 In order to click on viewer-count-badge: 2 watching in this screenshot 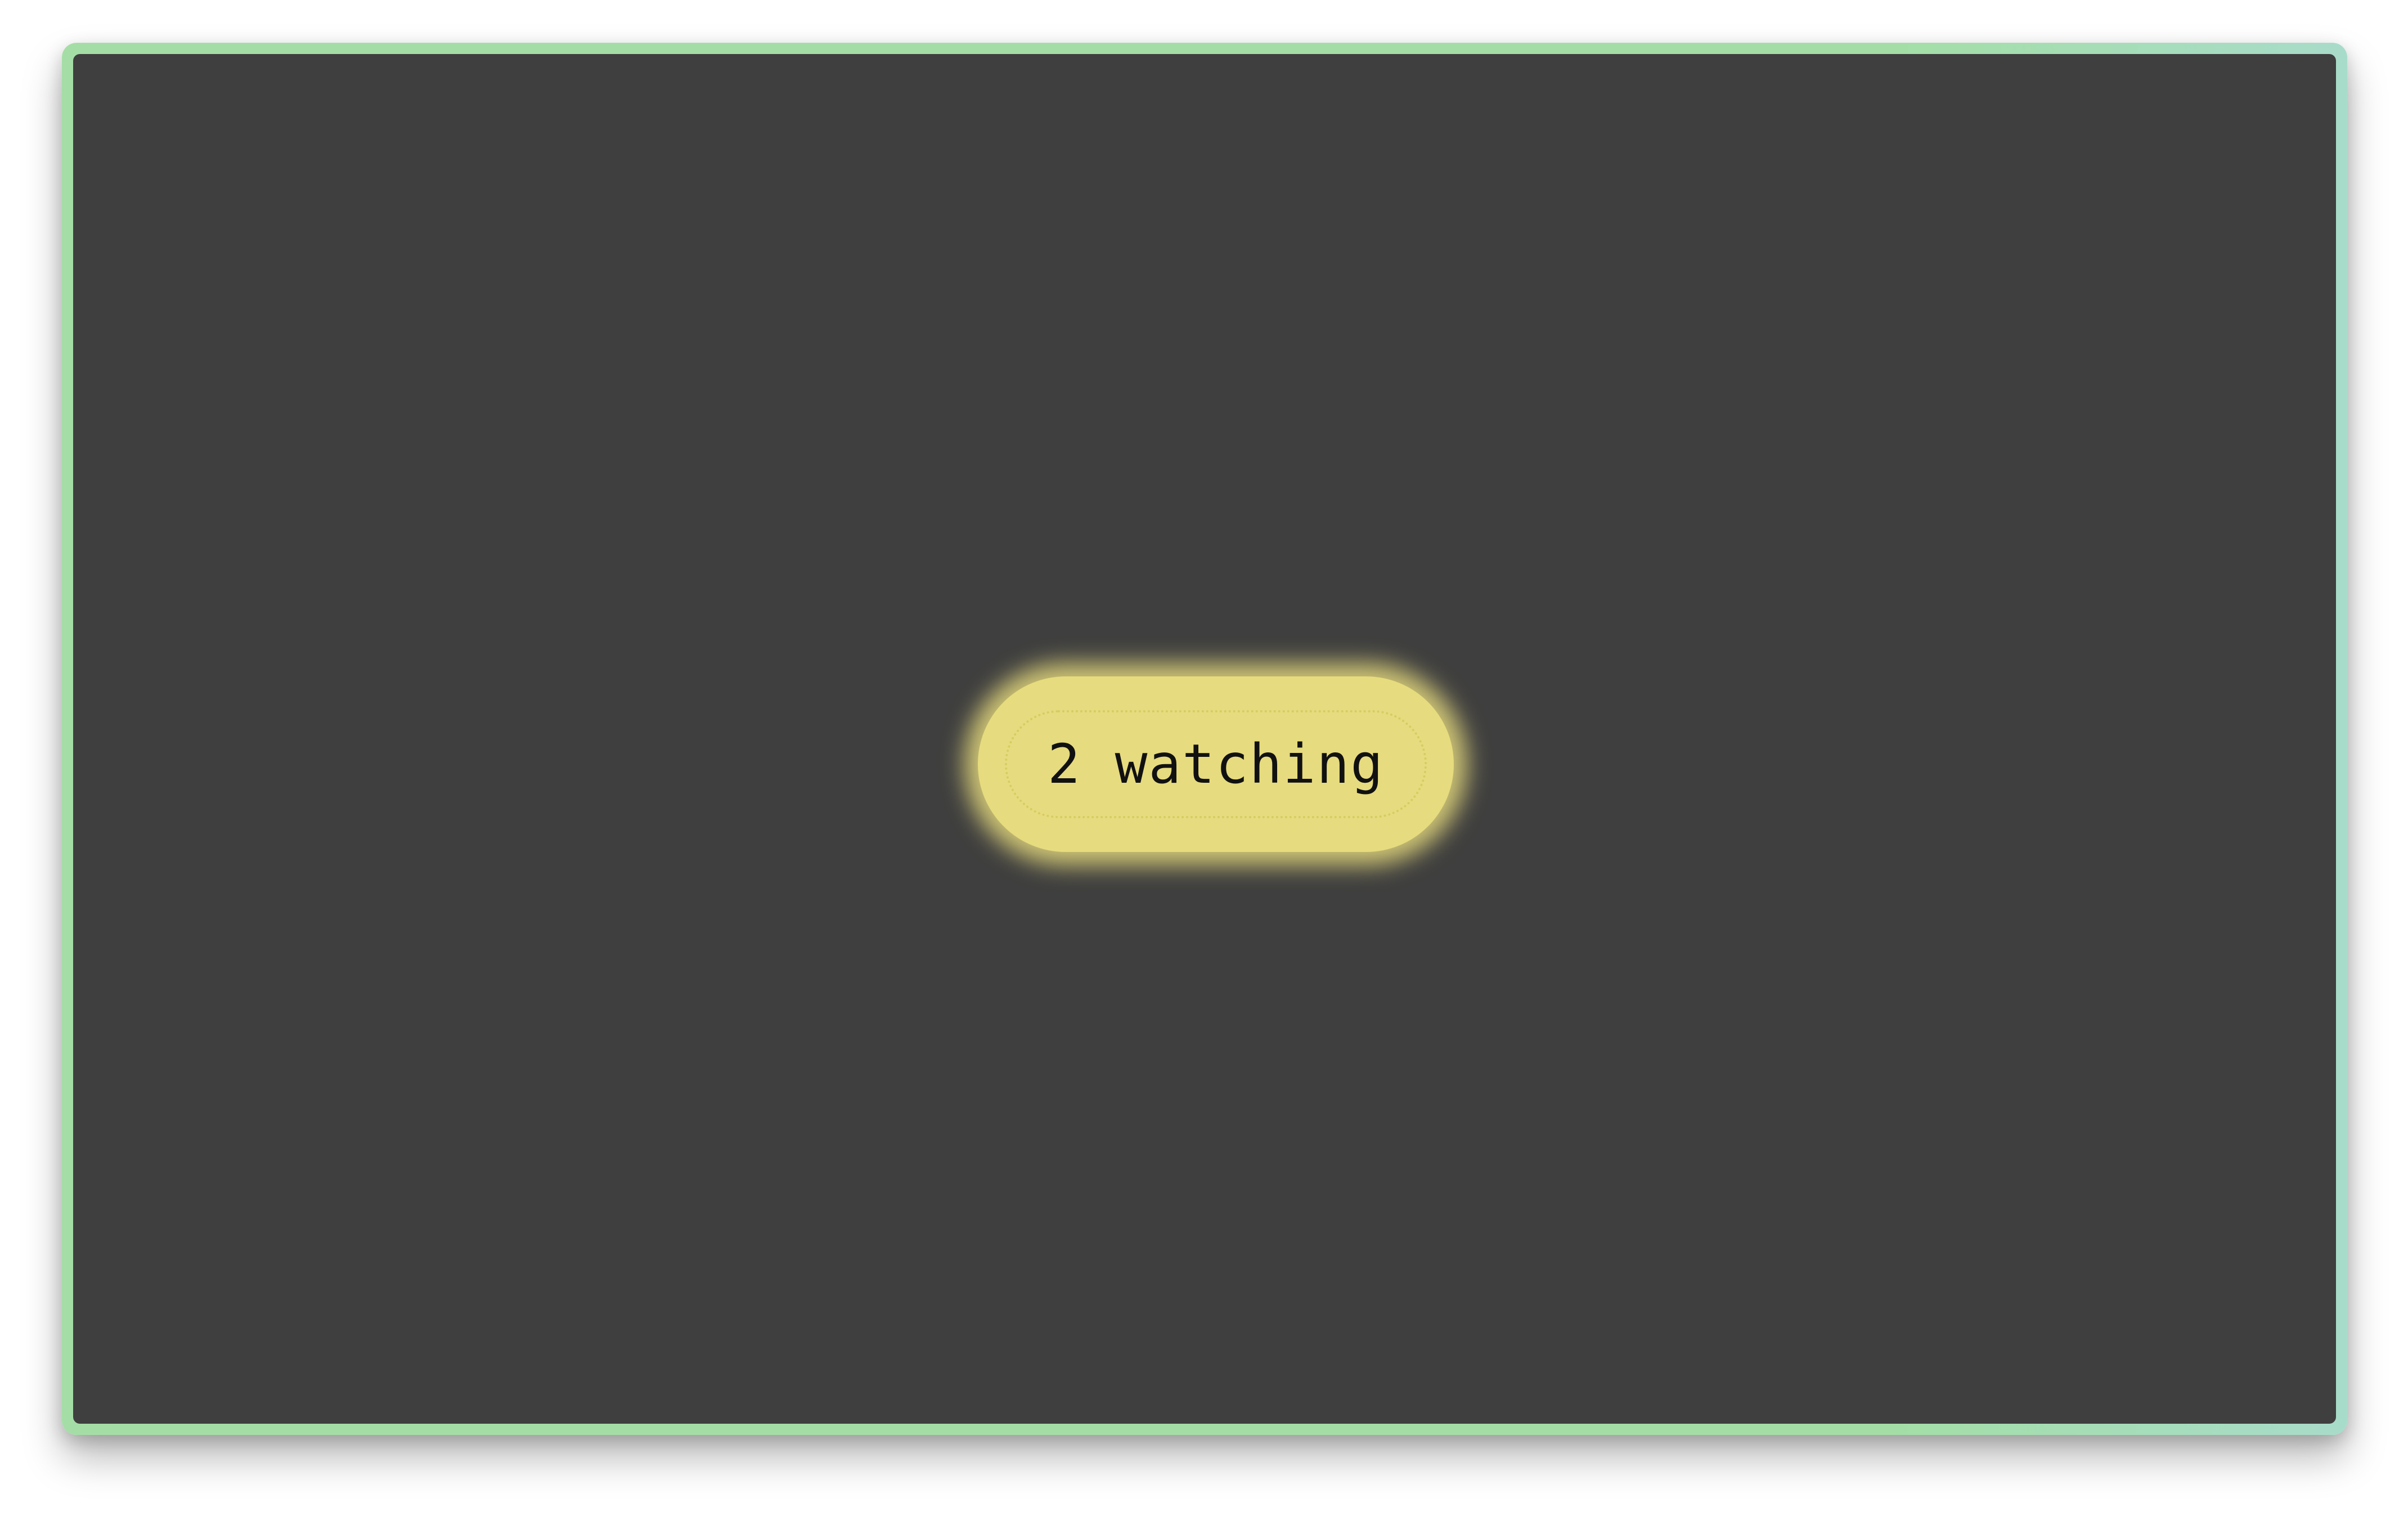, I will do `click(1216, 764)`.